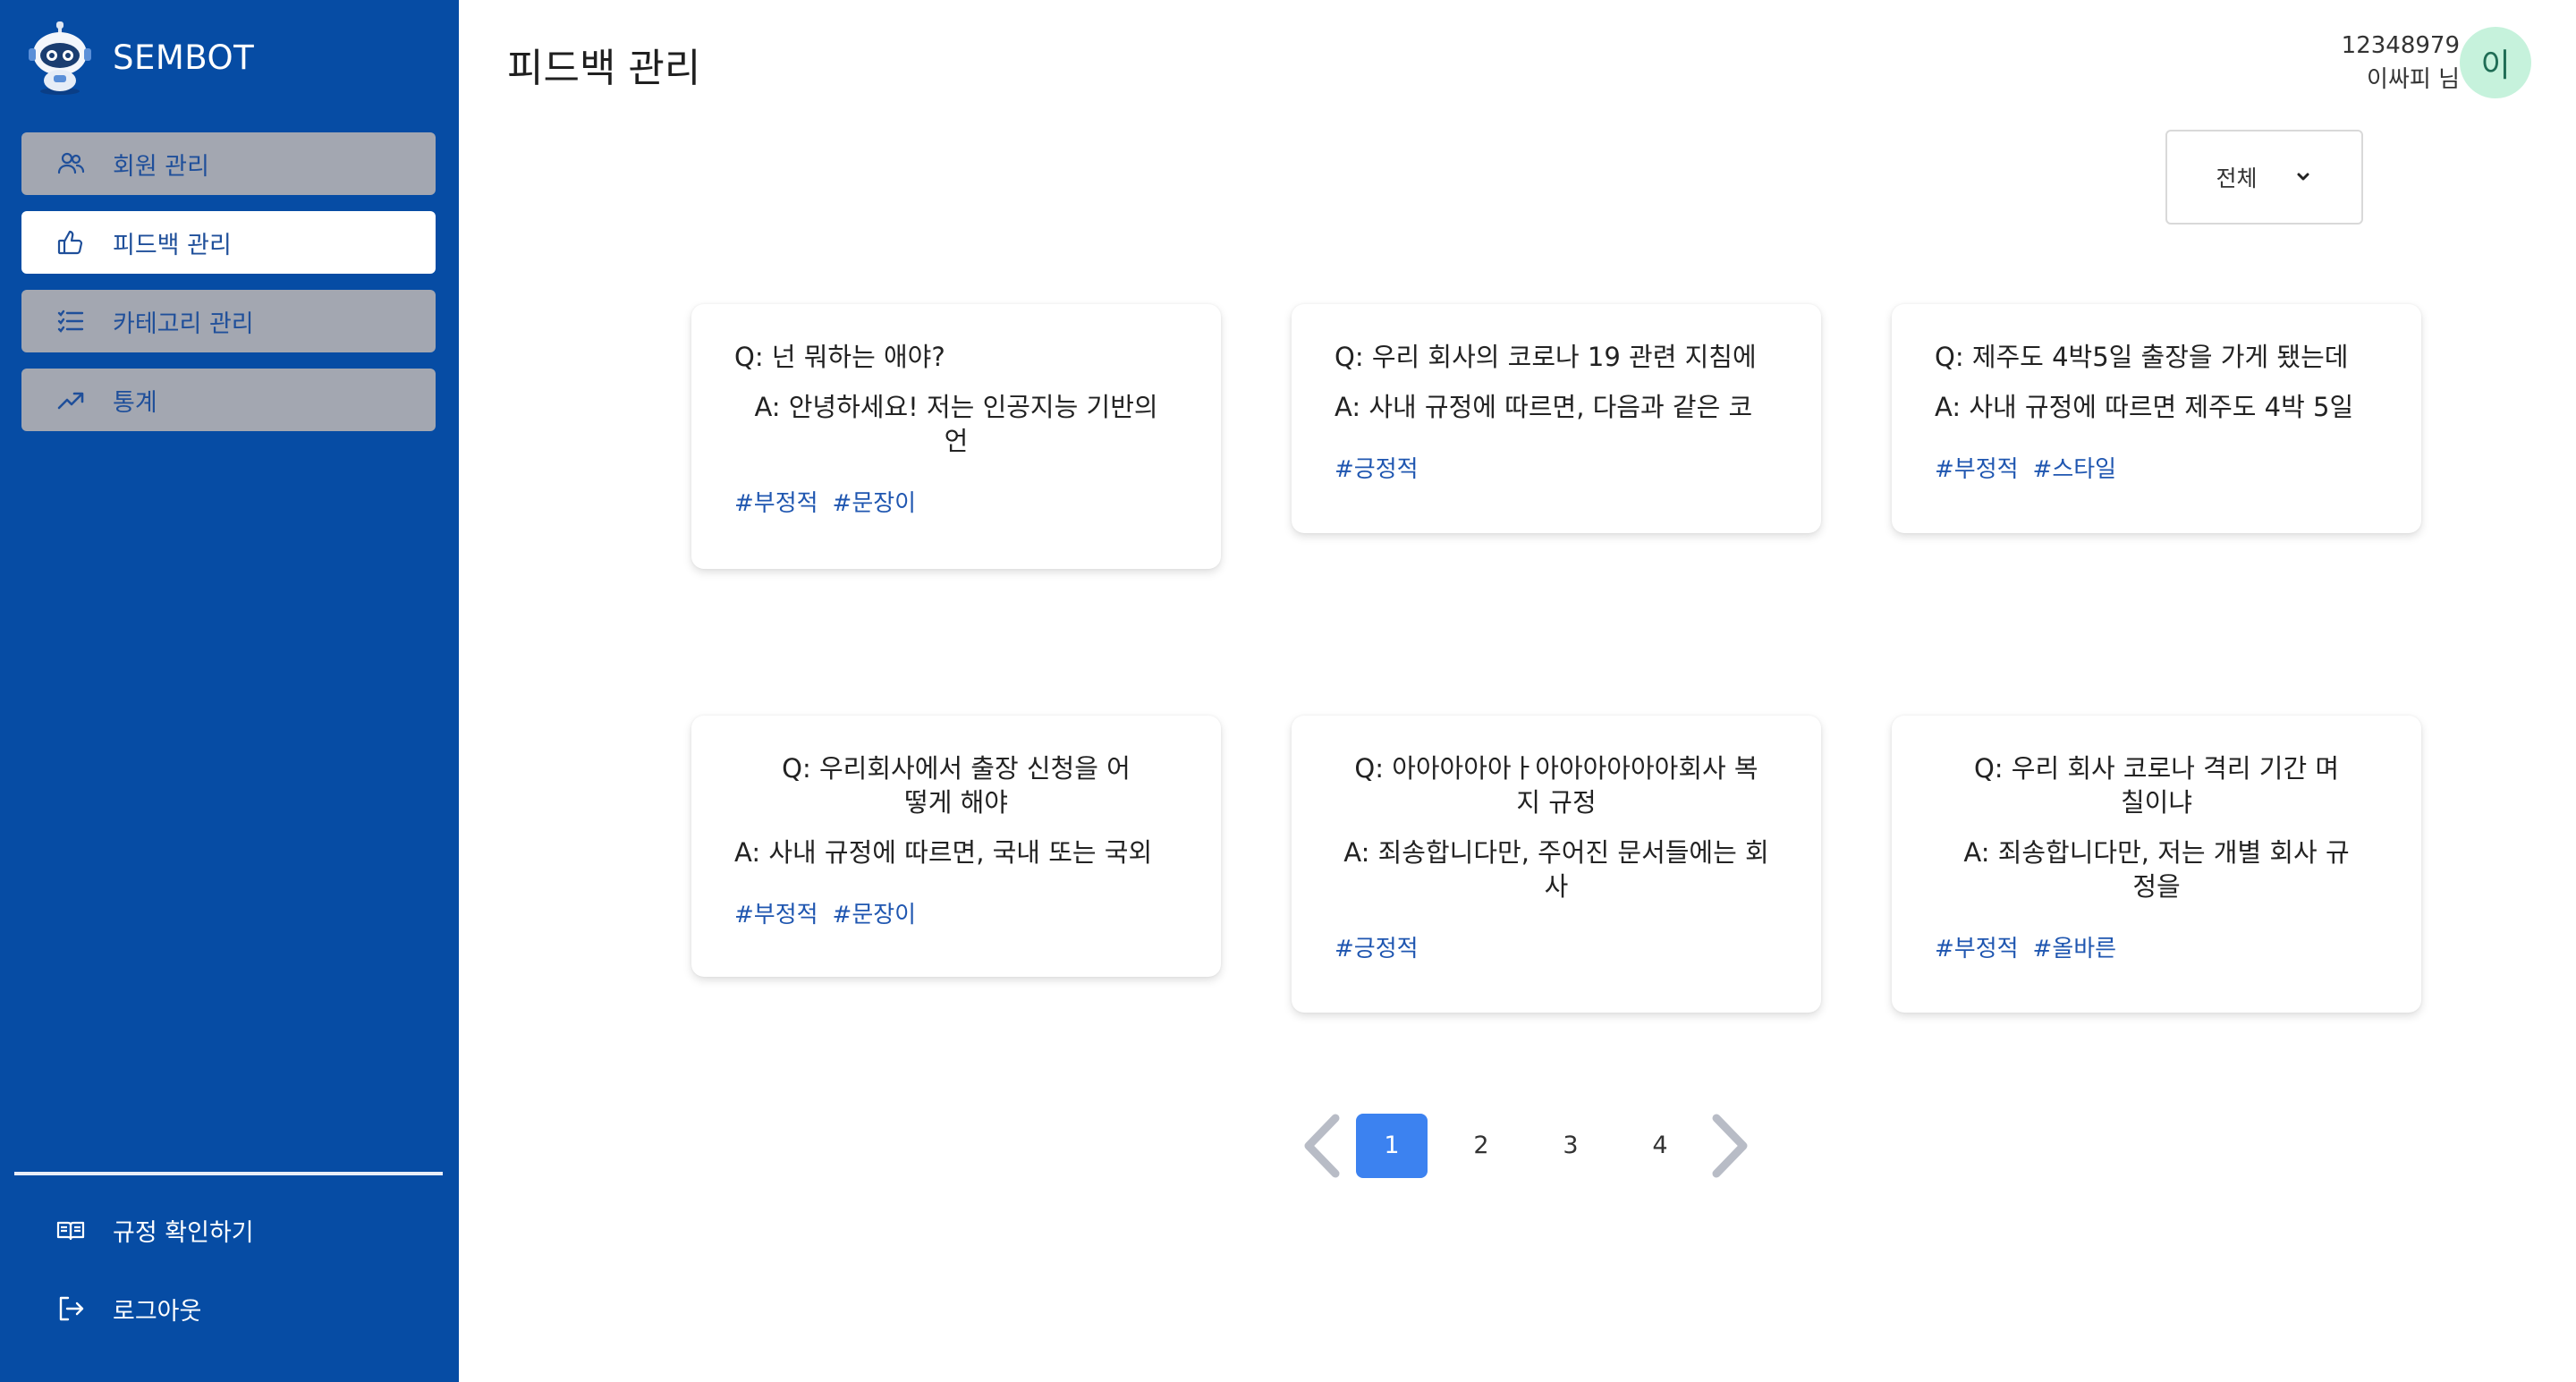 The height and width of the screenshot is (1382, 2576). Describe the element at coordinates (2303, 177) in the screenshot. I see `chevron-down-icon` at that location.